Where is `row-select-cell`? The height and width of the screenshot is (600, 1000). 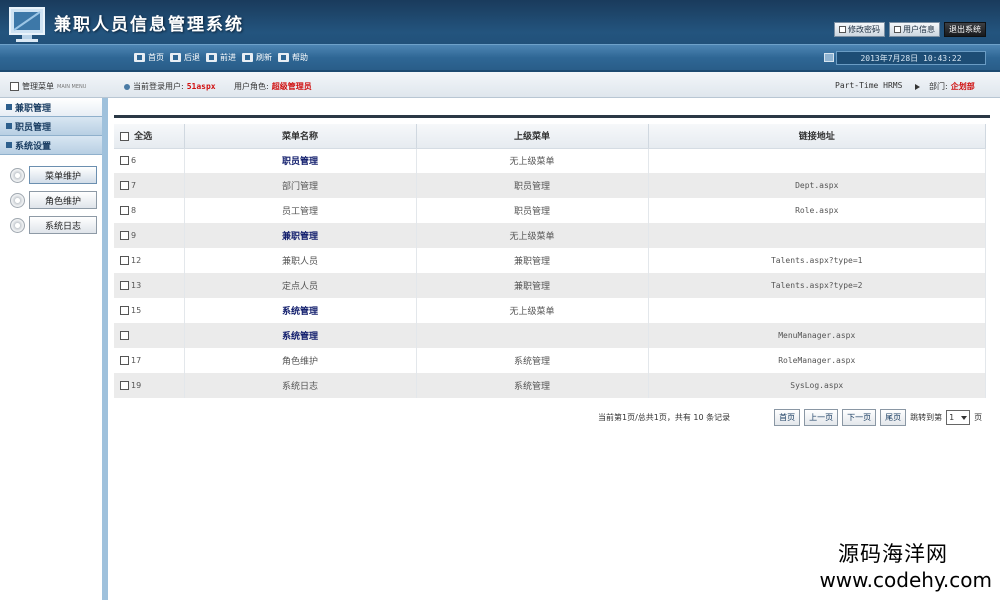
row-select-cell is located at coordinates (149, 335).